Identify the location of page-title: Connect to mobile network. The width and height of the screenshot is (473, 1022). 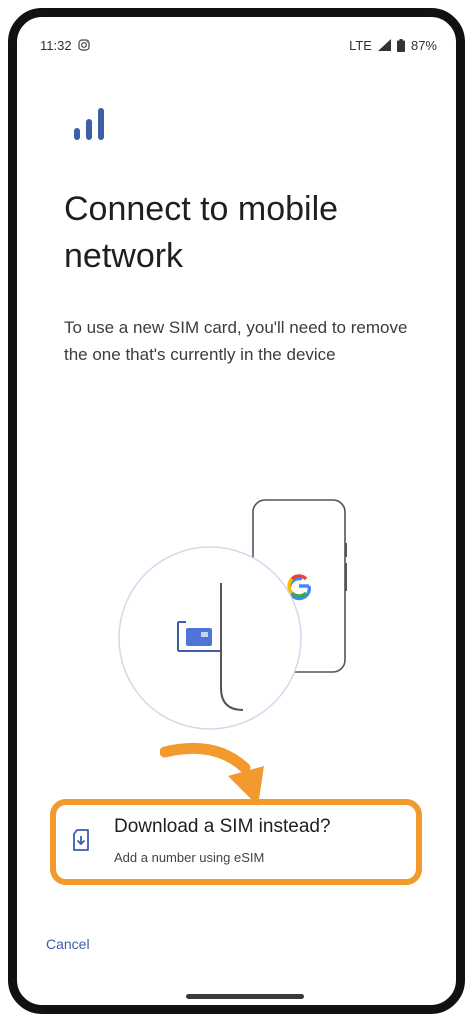
(201, 232).